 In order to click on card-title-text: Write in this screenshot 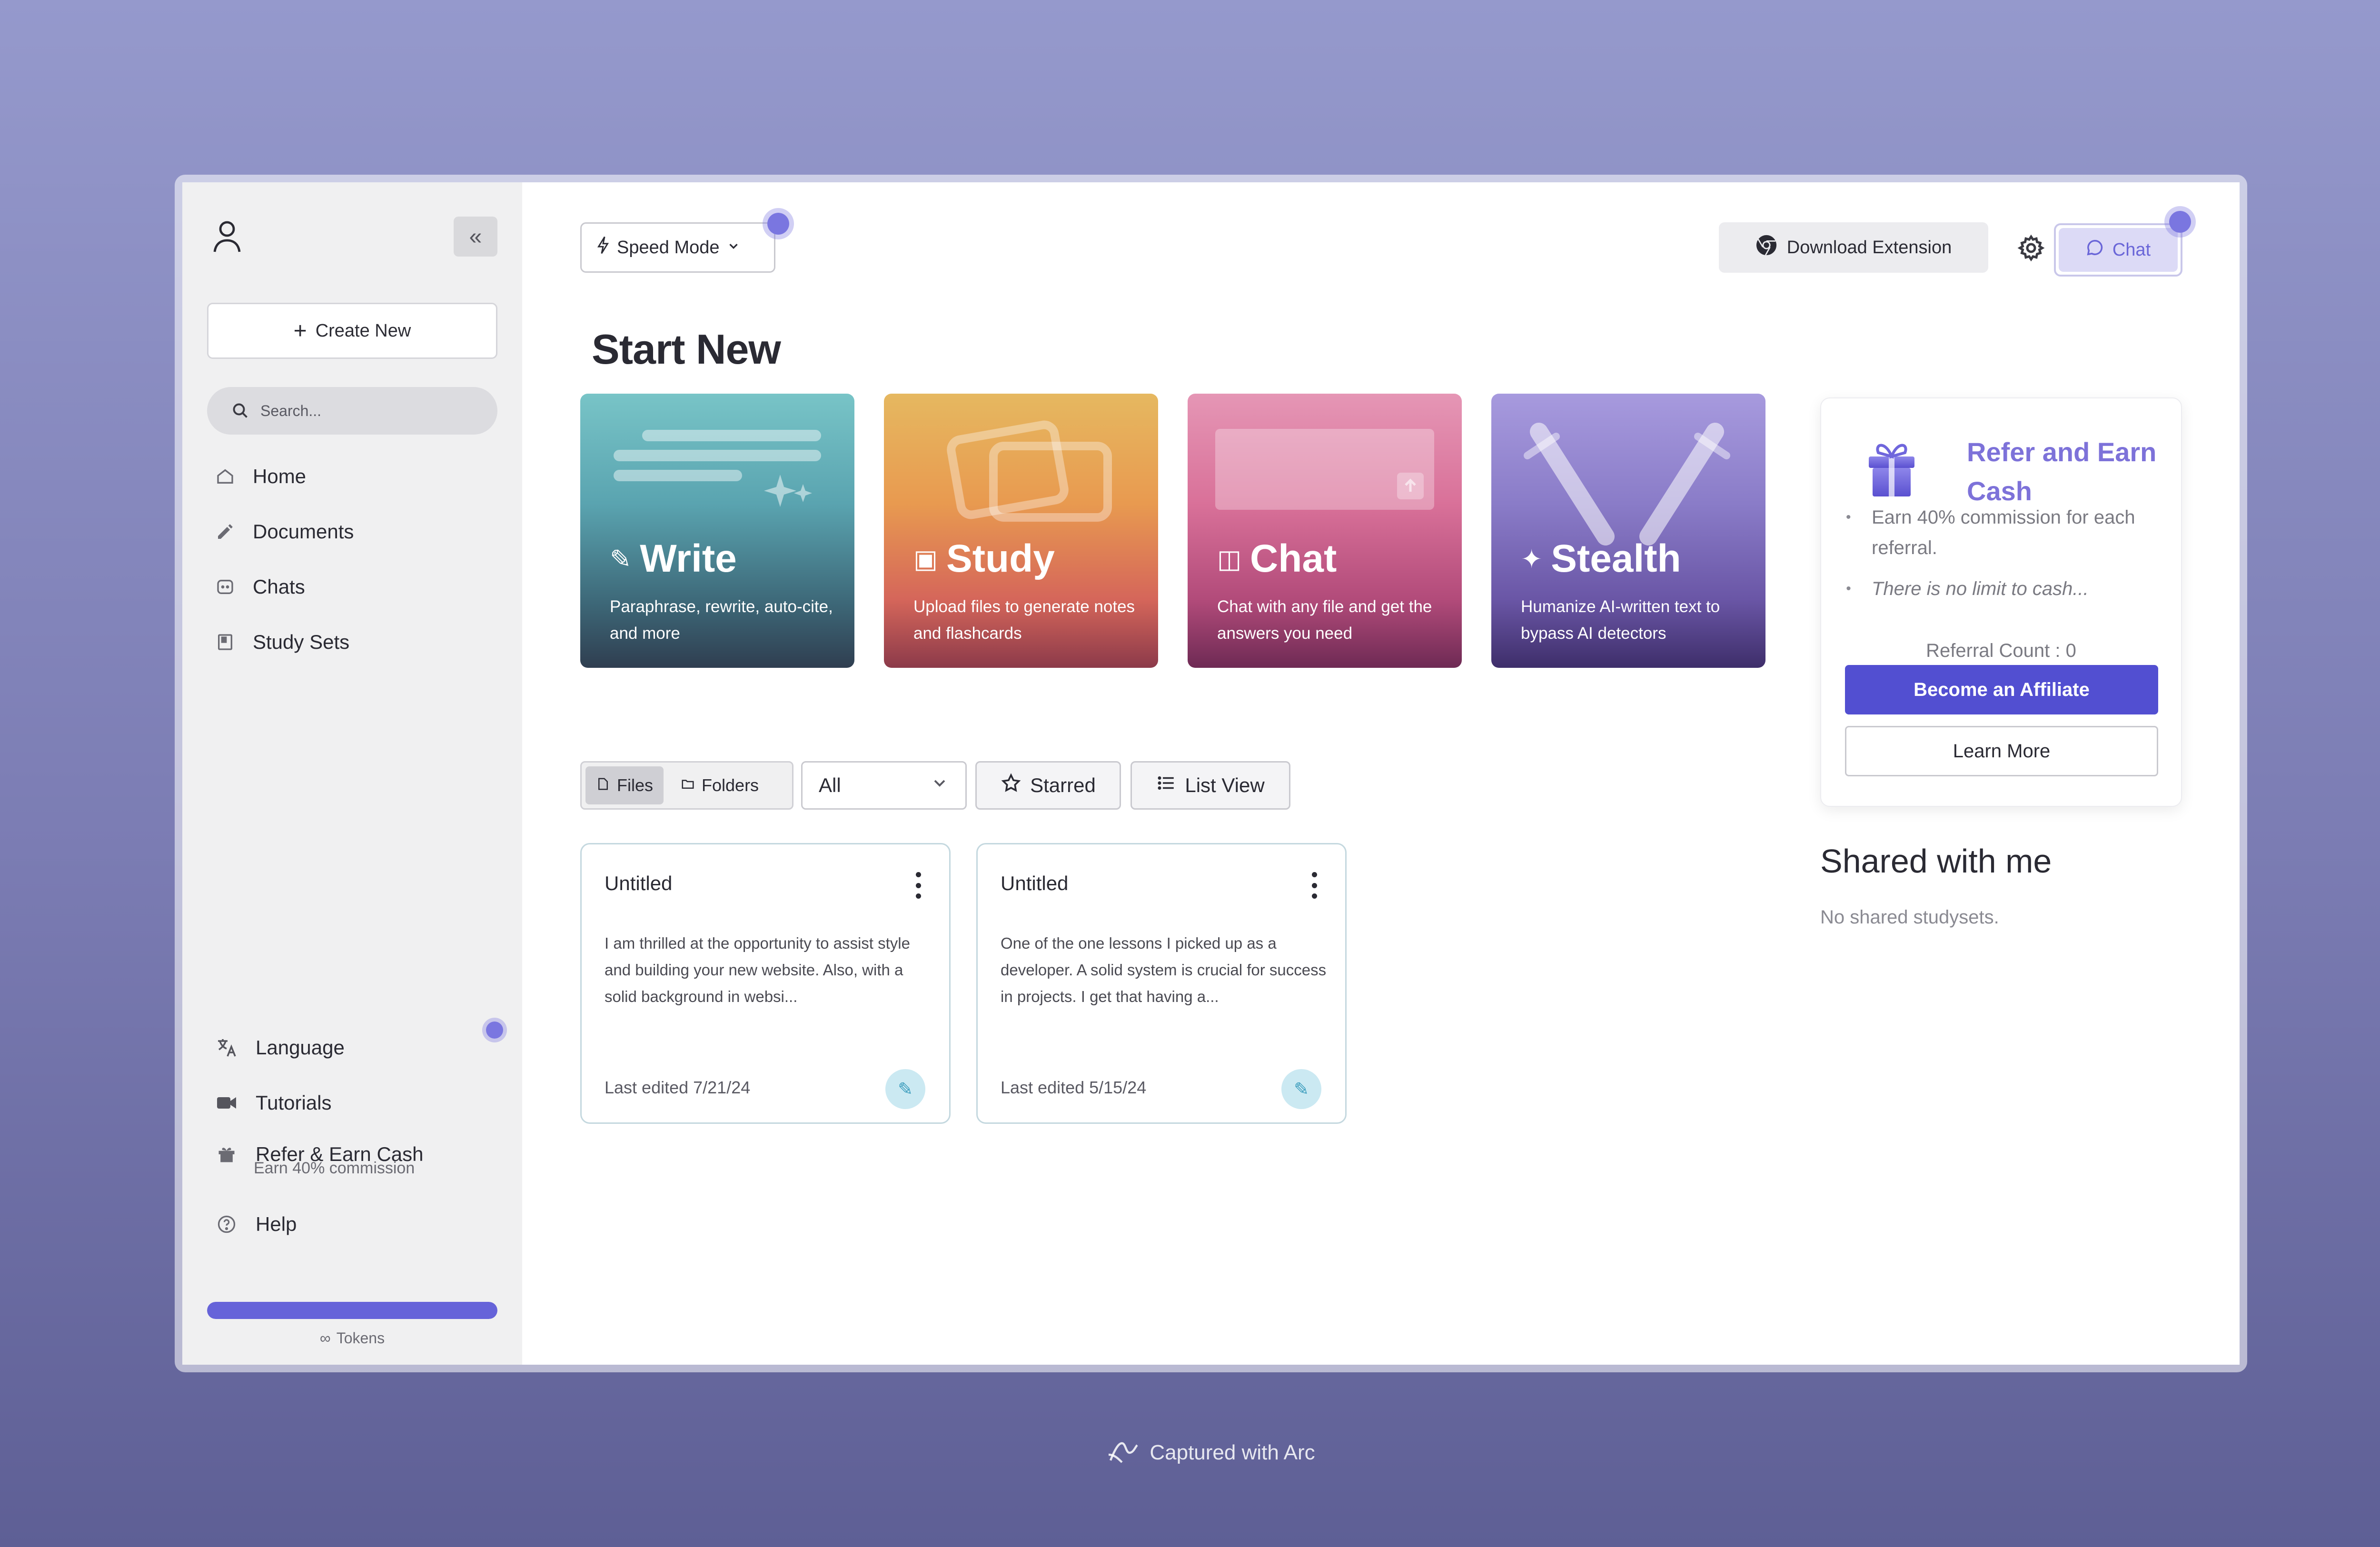, I will do `click(688, 558)`.